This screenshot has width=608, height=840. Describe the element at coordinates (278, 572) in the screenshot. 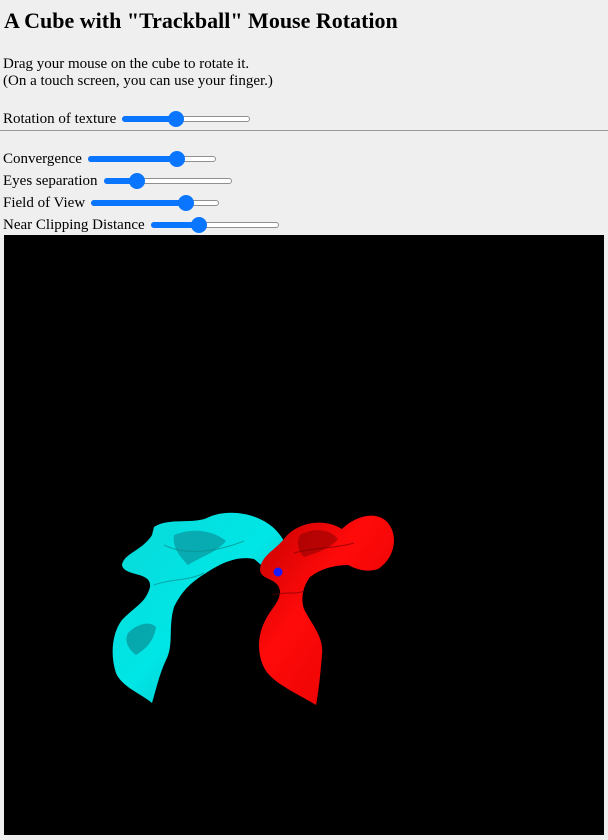

I see `center-marker` at that location.